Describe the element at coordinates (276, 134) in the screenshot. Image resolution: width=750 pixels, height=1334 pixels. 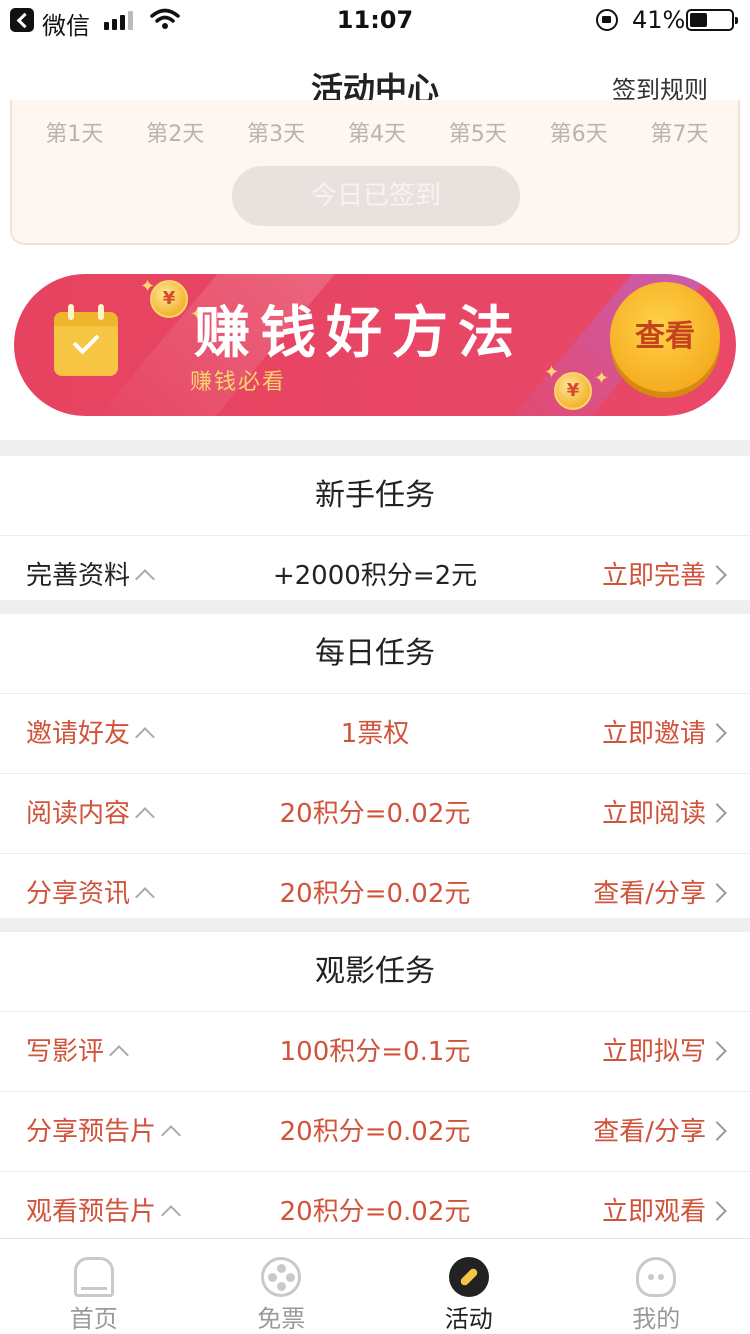
I see `checkin-day: 第3天` at that location.